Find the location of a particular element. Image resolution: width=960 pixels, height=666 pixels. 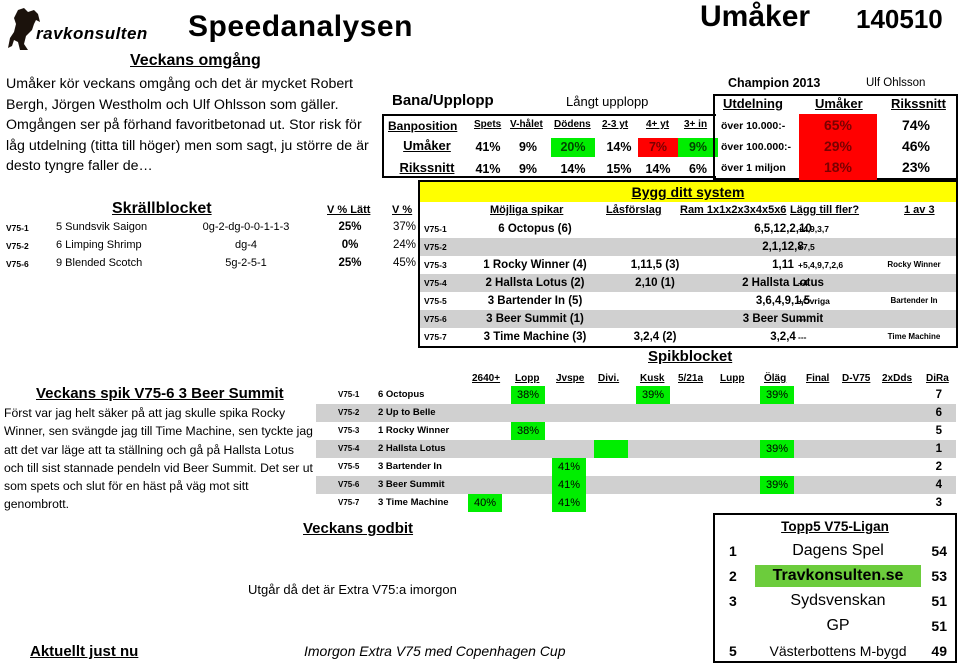

system-row: V75-1 6 Octopus (6) 6,5,12,2,10 +4,9,3,7 is located at coordinates (688, 229).